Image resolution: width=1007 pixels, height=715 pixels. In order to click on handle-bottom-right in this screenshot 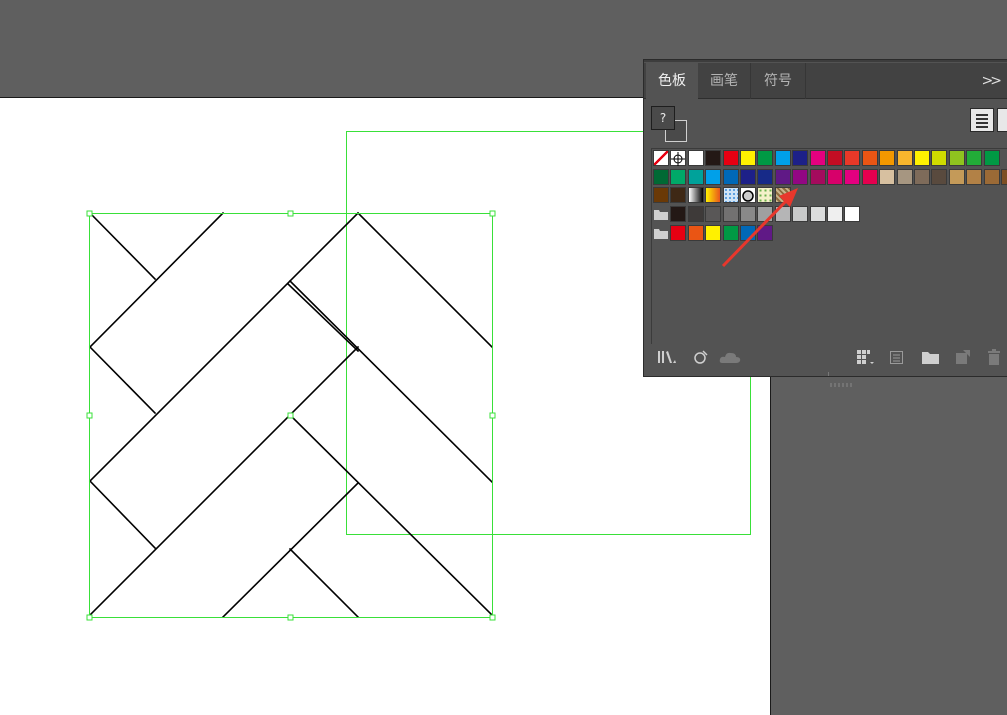, I will do `click(492, 617)`.